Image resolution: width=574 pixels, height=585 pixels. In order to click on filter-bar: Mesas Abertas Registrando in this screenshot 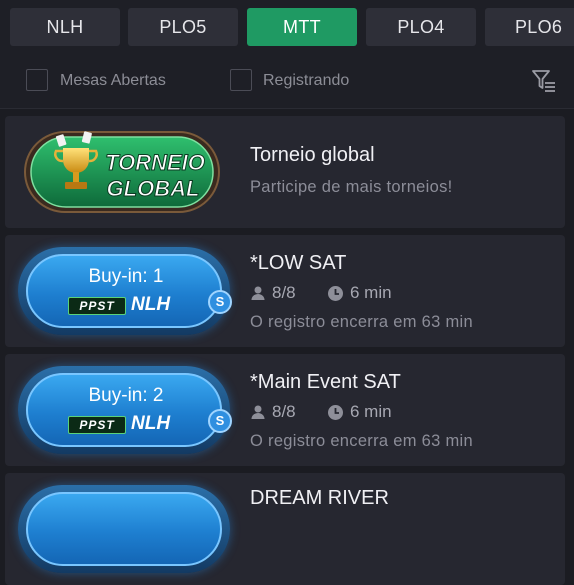, I will do `click(287, 82)`.